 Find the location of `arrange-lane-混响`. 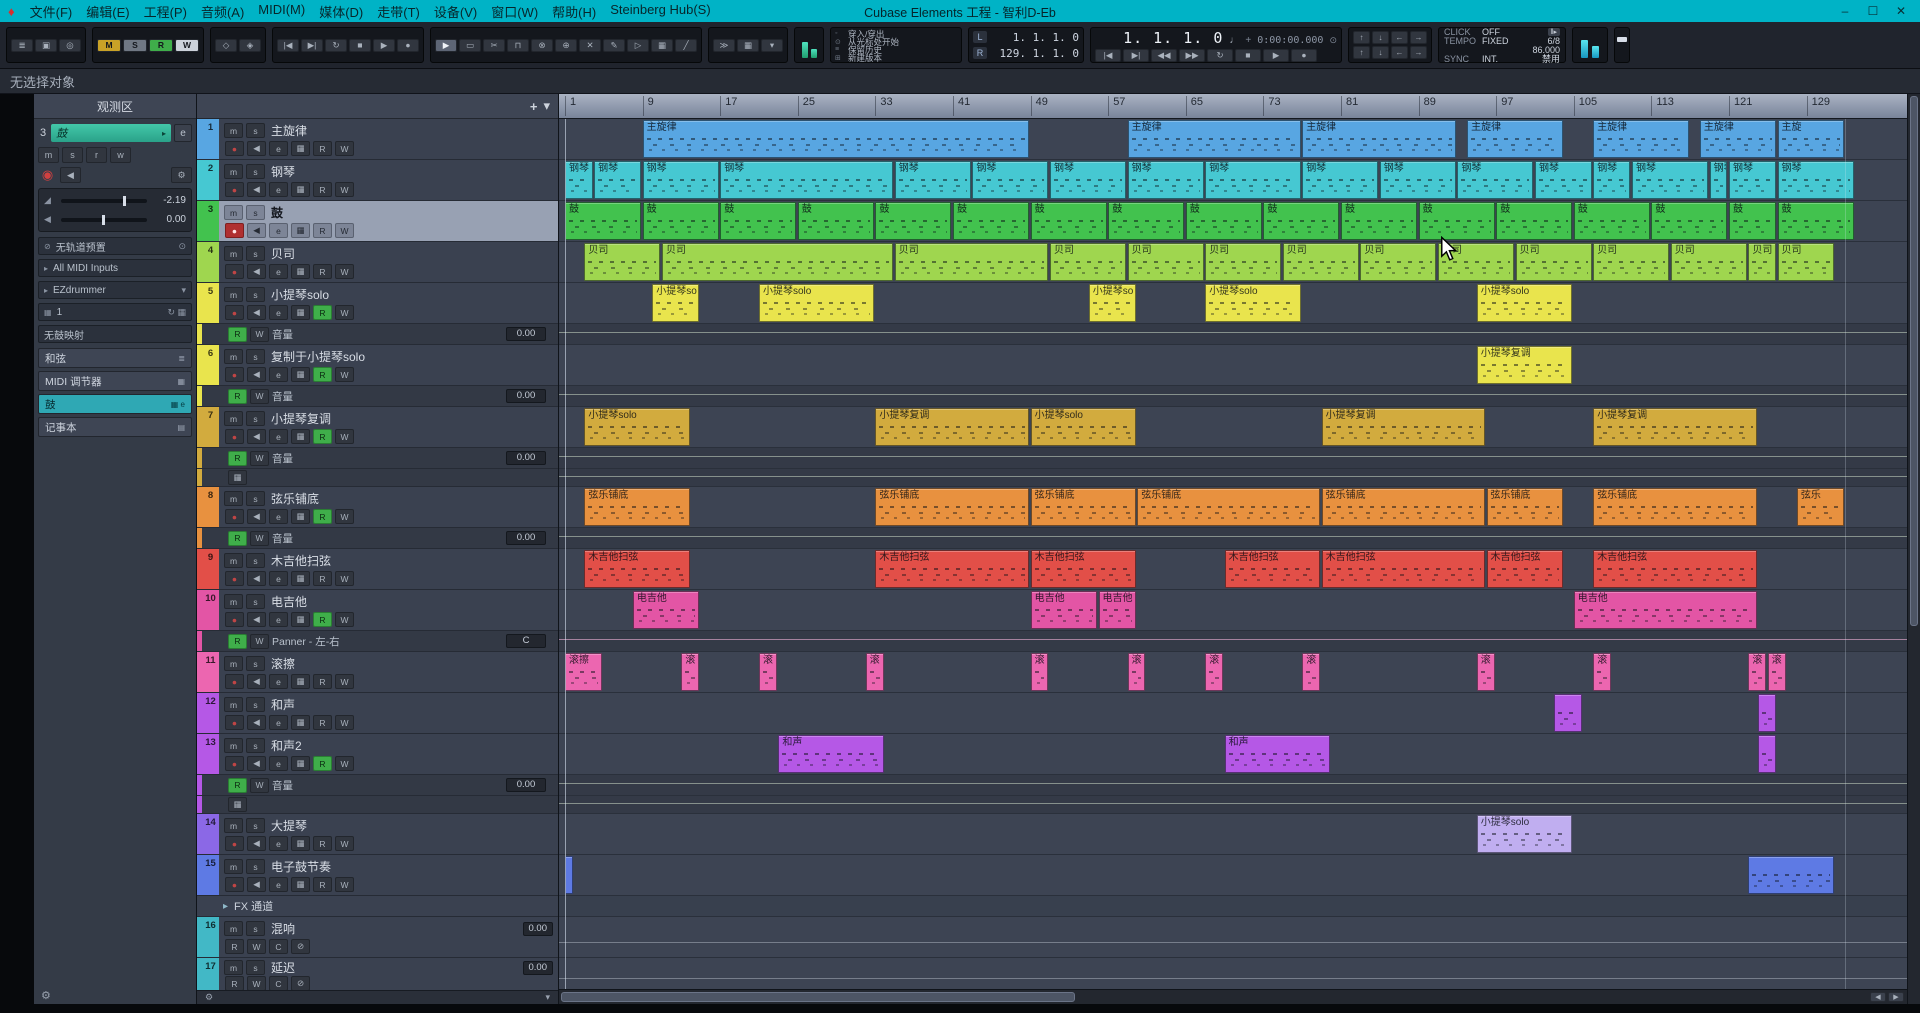

arrange-lane-混响 is located at coordinates (1233, 937).